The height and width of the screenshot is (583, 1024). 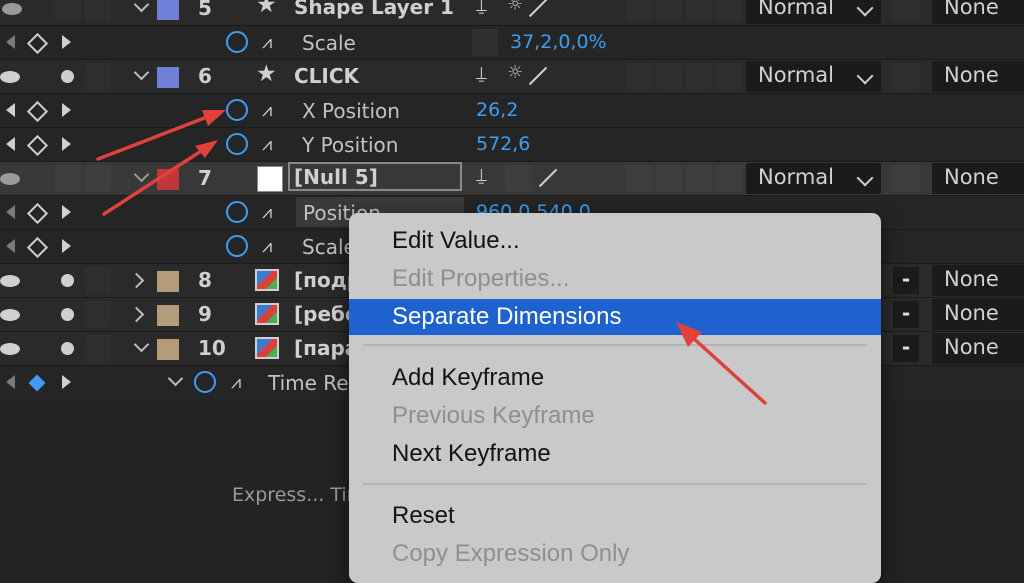 I want to click on arrowhead-y-position, so click(x=206, y=149).